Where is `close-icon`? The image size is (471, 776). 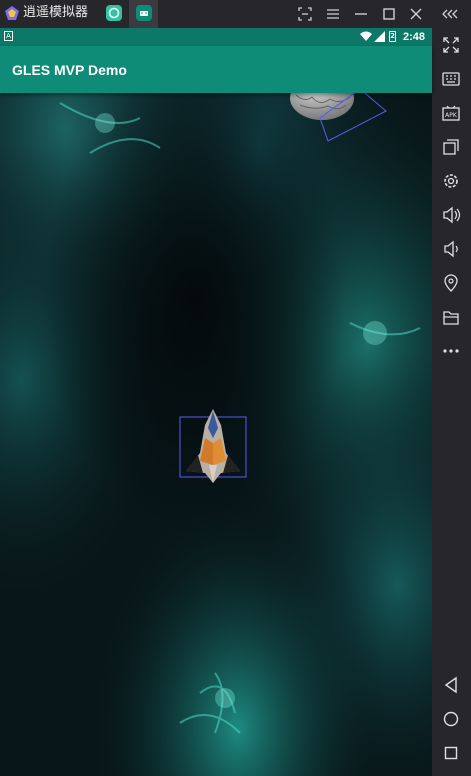 close-icon is located at coordinates (416, 14).